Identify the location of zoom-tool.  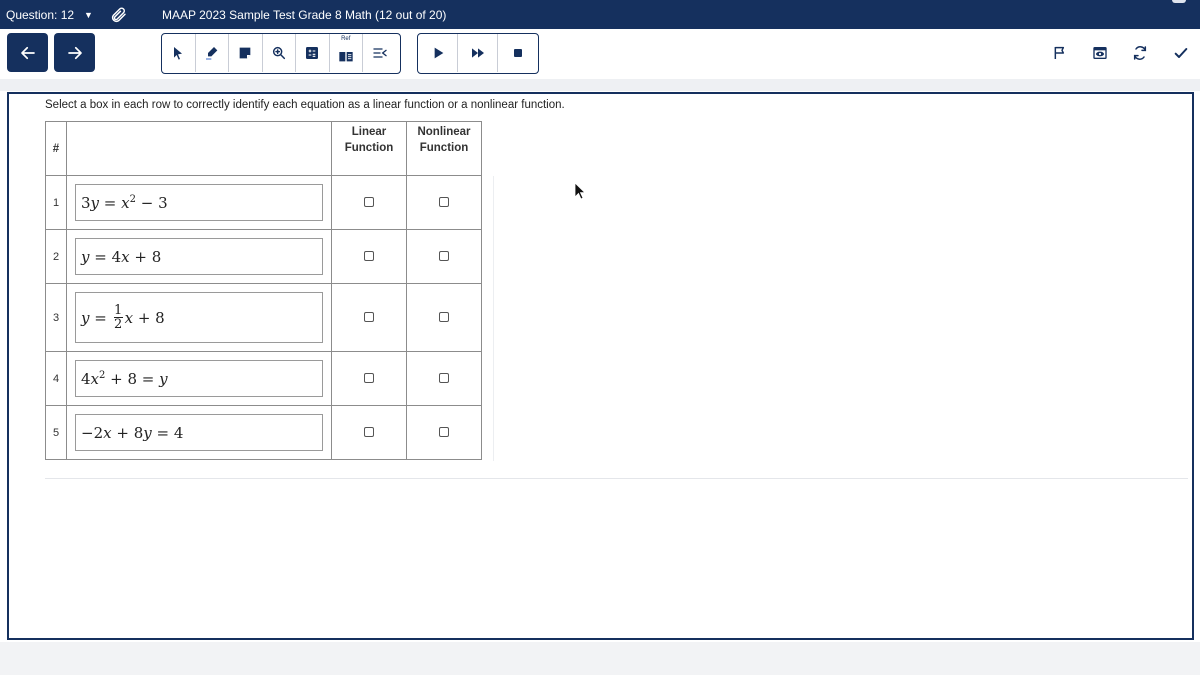
(279, 53).